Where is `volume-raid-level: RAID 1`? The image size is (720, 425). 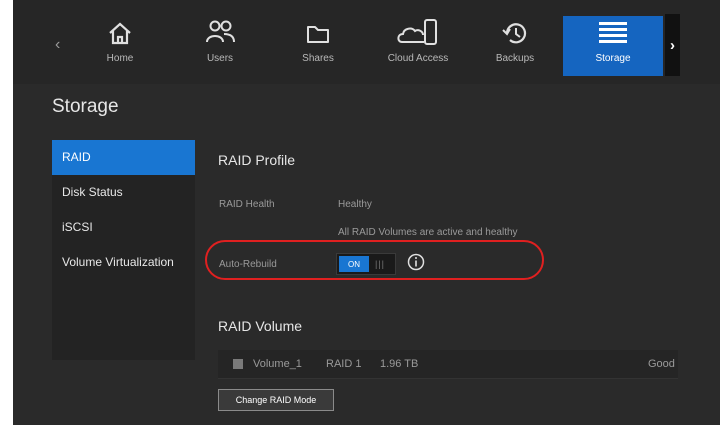
volume-raid-level: RAID 1 is located at coordinates (344, 364).